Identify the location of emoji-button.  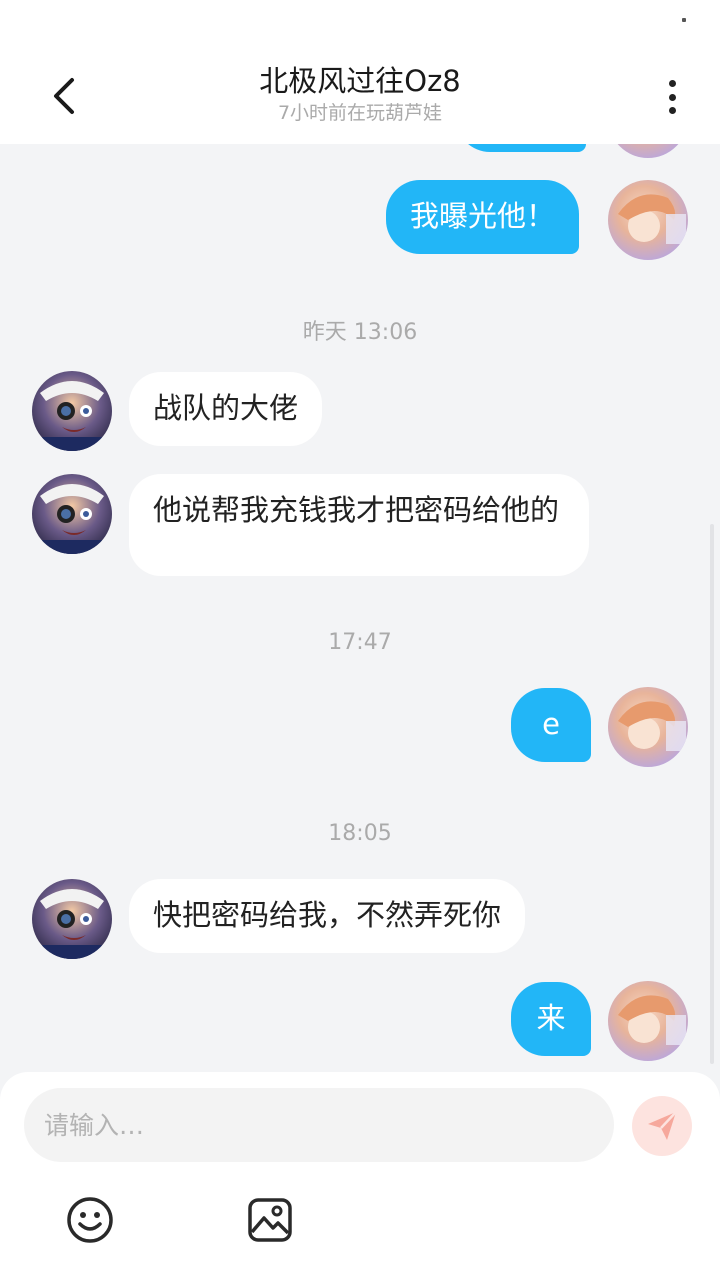
(90, 1220).